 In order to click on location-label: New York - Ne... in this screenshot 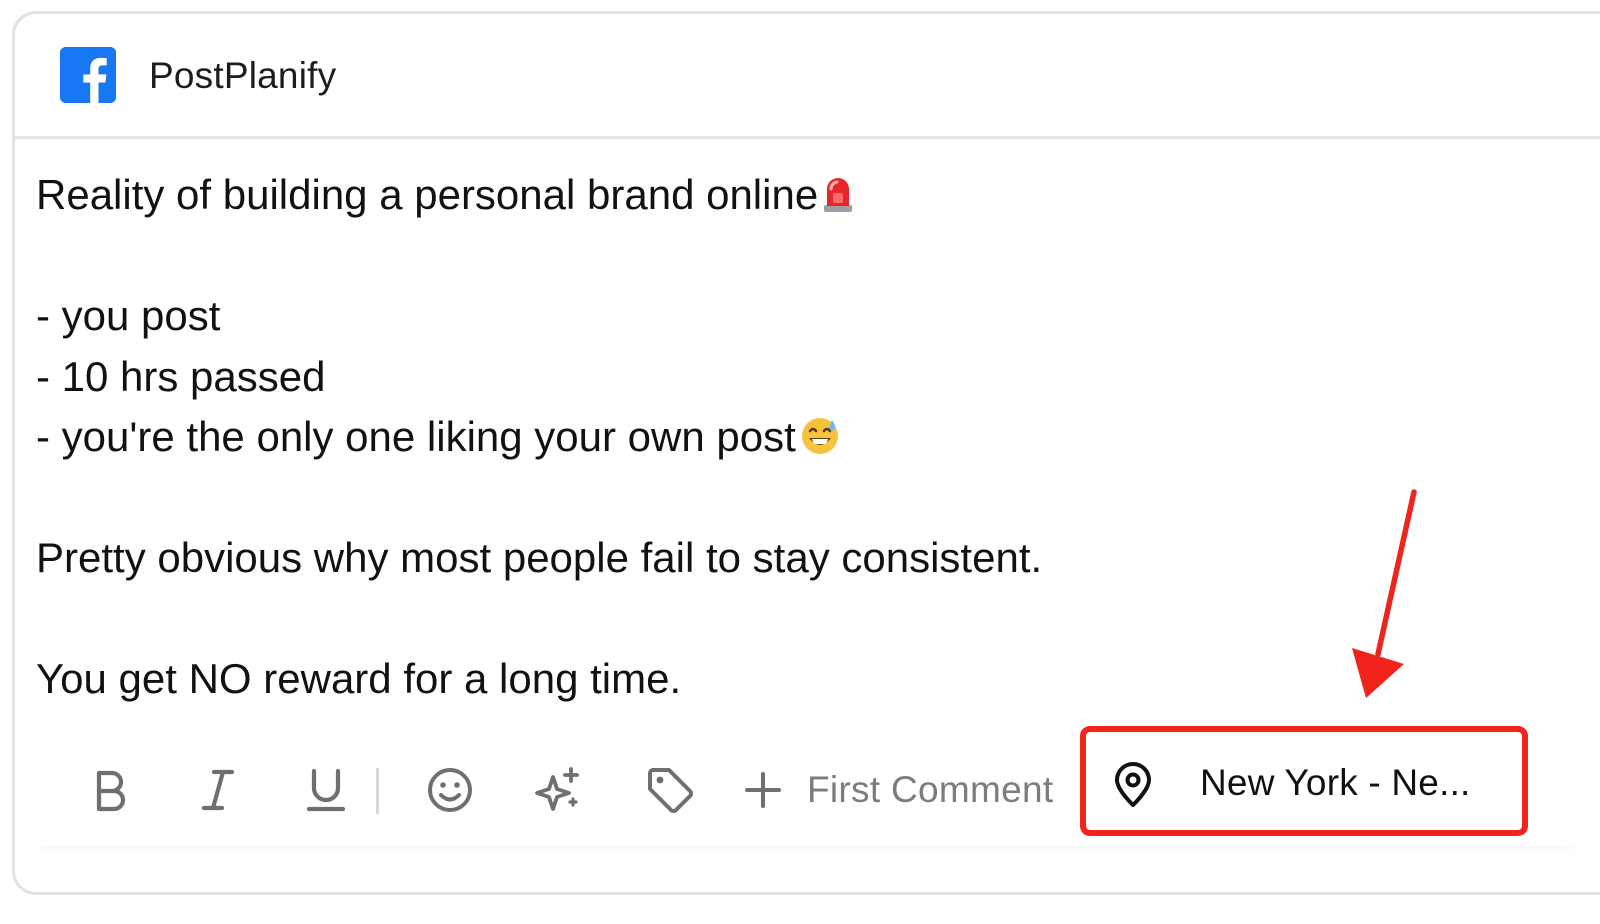, I will do `click(1335, 782)`.